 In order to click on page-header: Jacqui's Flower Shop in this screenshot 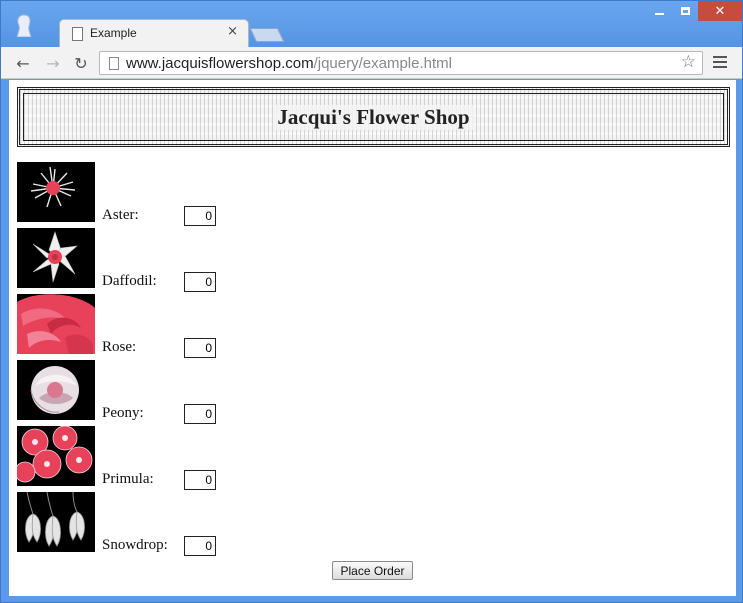, I will do `click(373, 117)`.